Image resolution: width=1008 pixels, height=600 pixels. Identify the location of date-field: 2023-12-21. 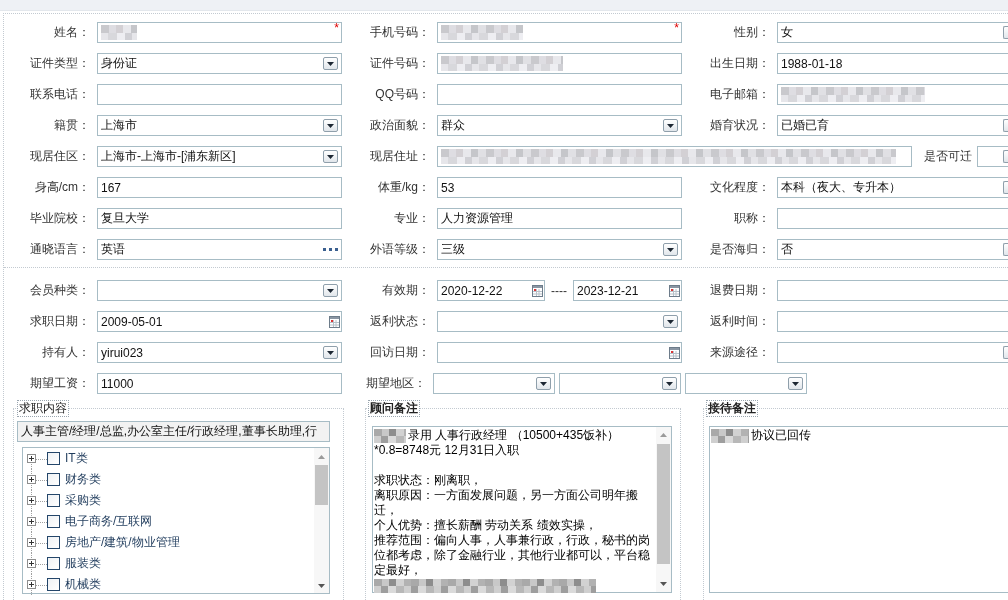
(627, 290).